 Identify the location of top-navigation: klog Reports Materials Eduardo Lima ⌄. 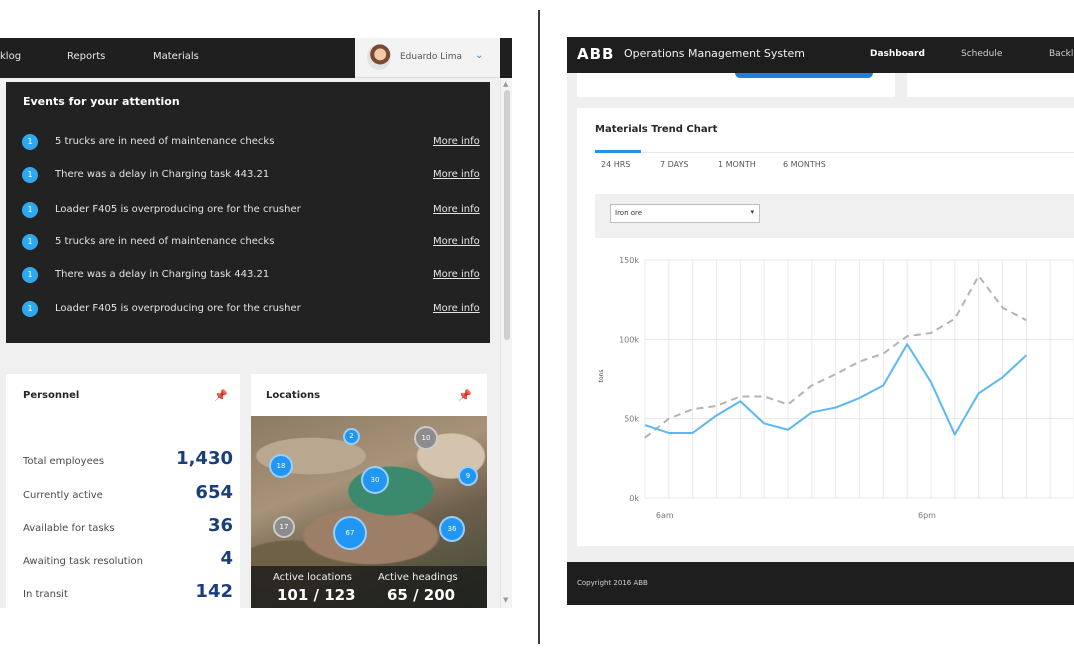
(256, 58).